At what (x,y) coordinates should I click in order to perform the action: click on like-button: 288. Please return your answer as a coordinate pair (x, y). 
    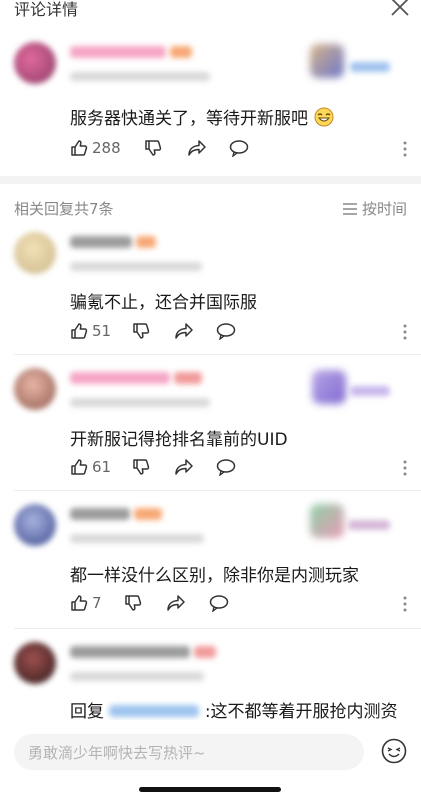
    Looking at the image, I should click on (95, 148).